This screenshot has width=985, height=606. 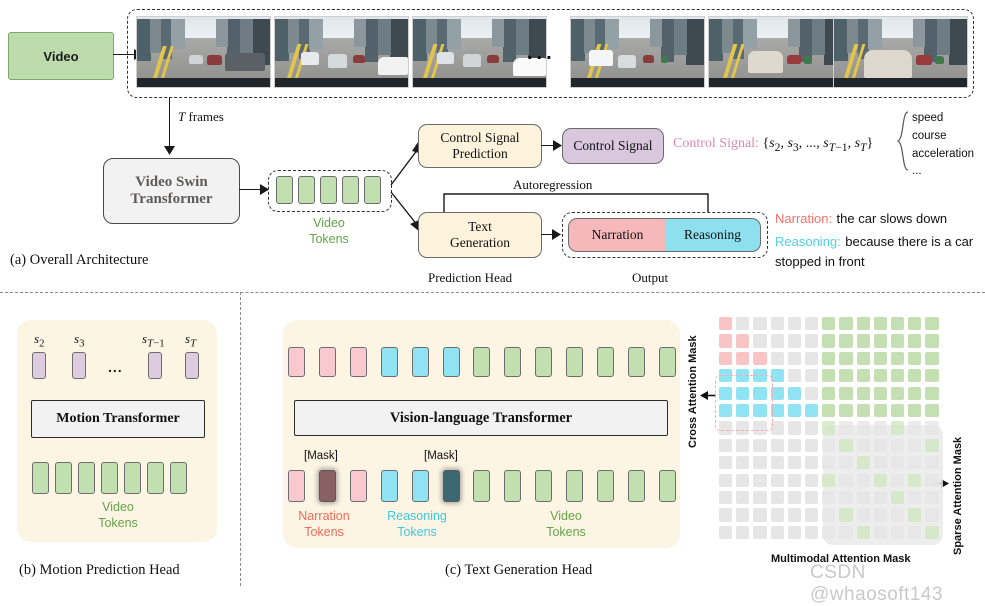 What do you see at coordinates (808, 241) in the screenshot?
I see `reasoning-key: Reasoning:` at bounding box center [808, 241].